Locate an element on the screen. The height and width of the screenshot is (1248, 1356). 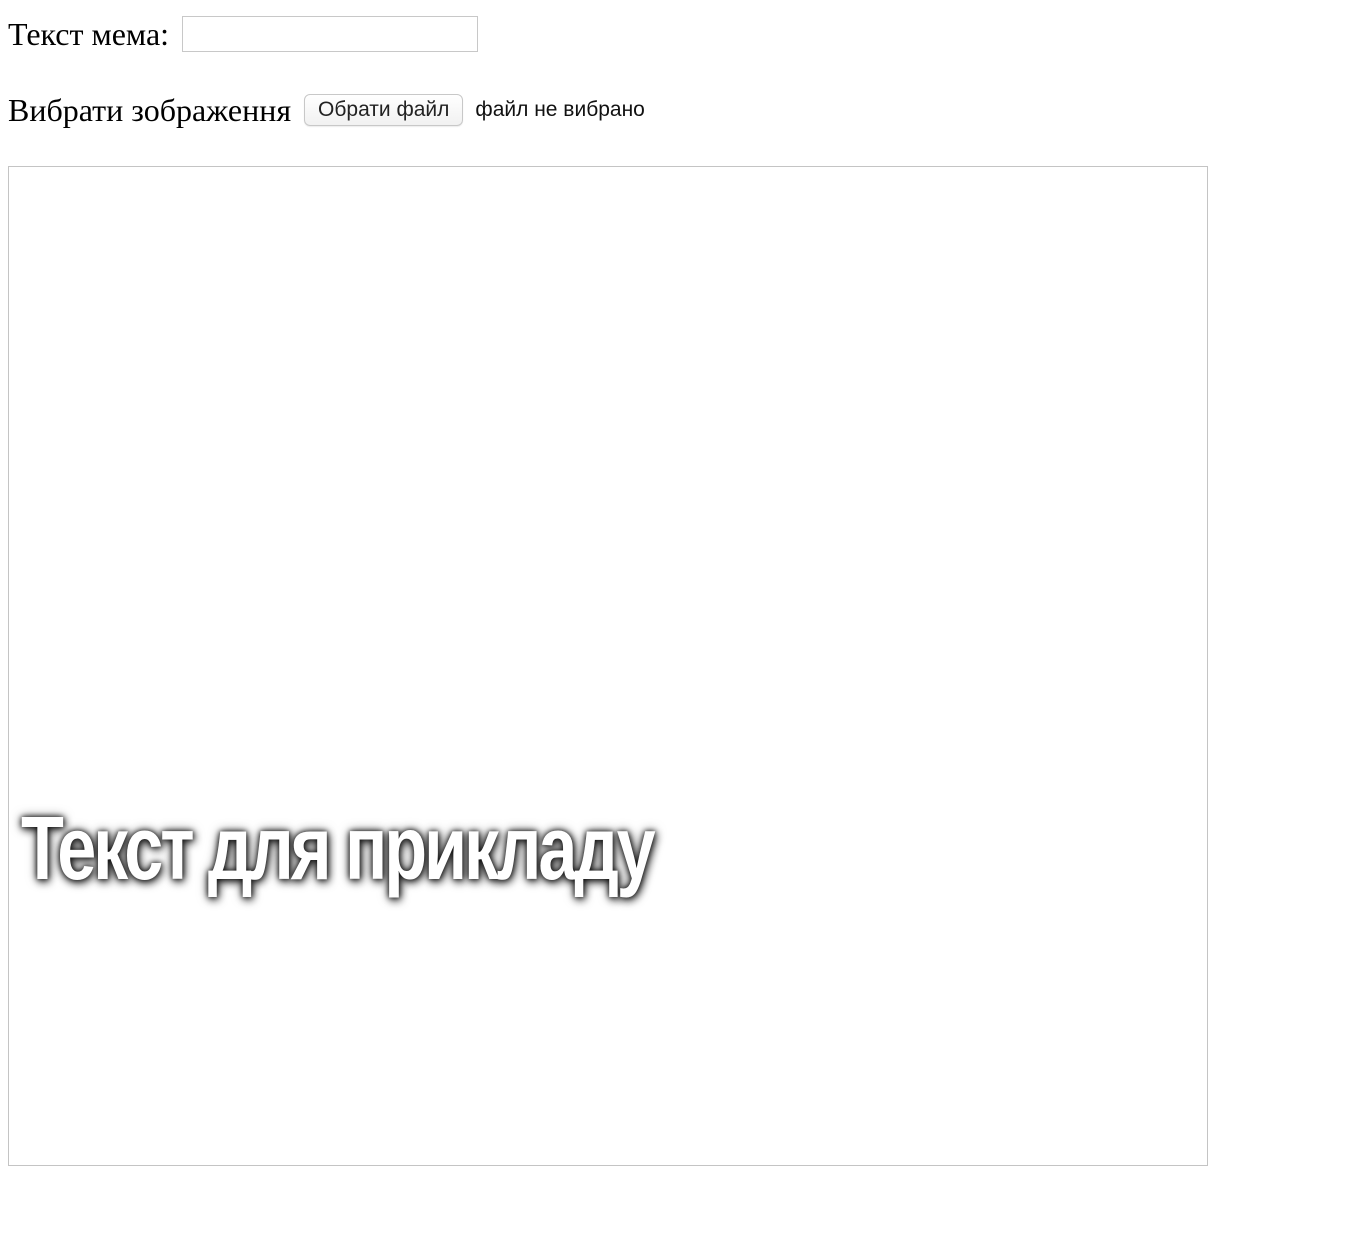
meme-caption-text: Текст для прикладу is located at coordinates (338, 849).